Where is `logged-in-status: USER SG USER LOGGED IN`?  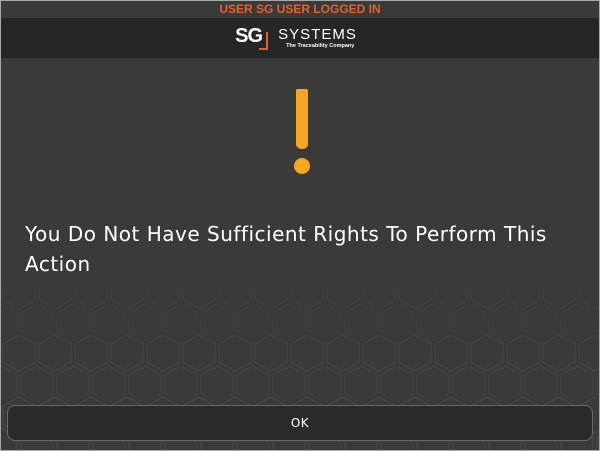 logged-in-status: USER SG USER LOGGED IN is located at coordinates (300, 9).